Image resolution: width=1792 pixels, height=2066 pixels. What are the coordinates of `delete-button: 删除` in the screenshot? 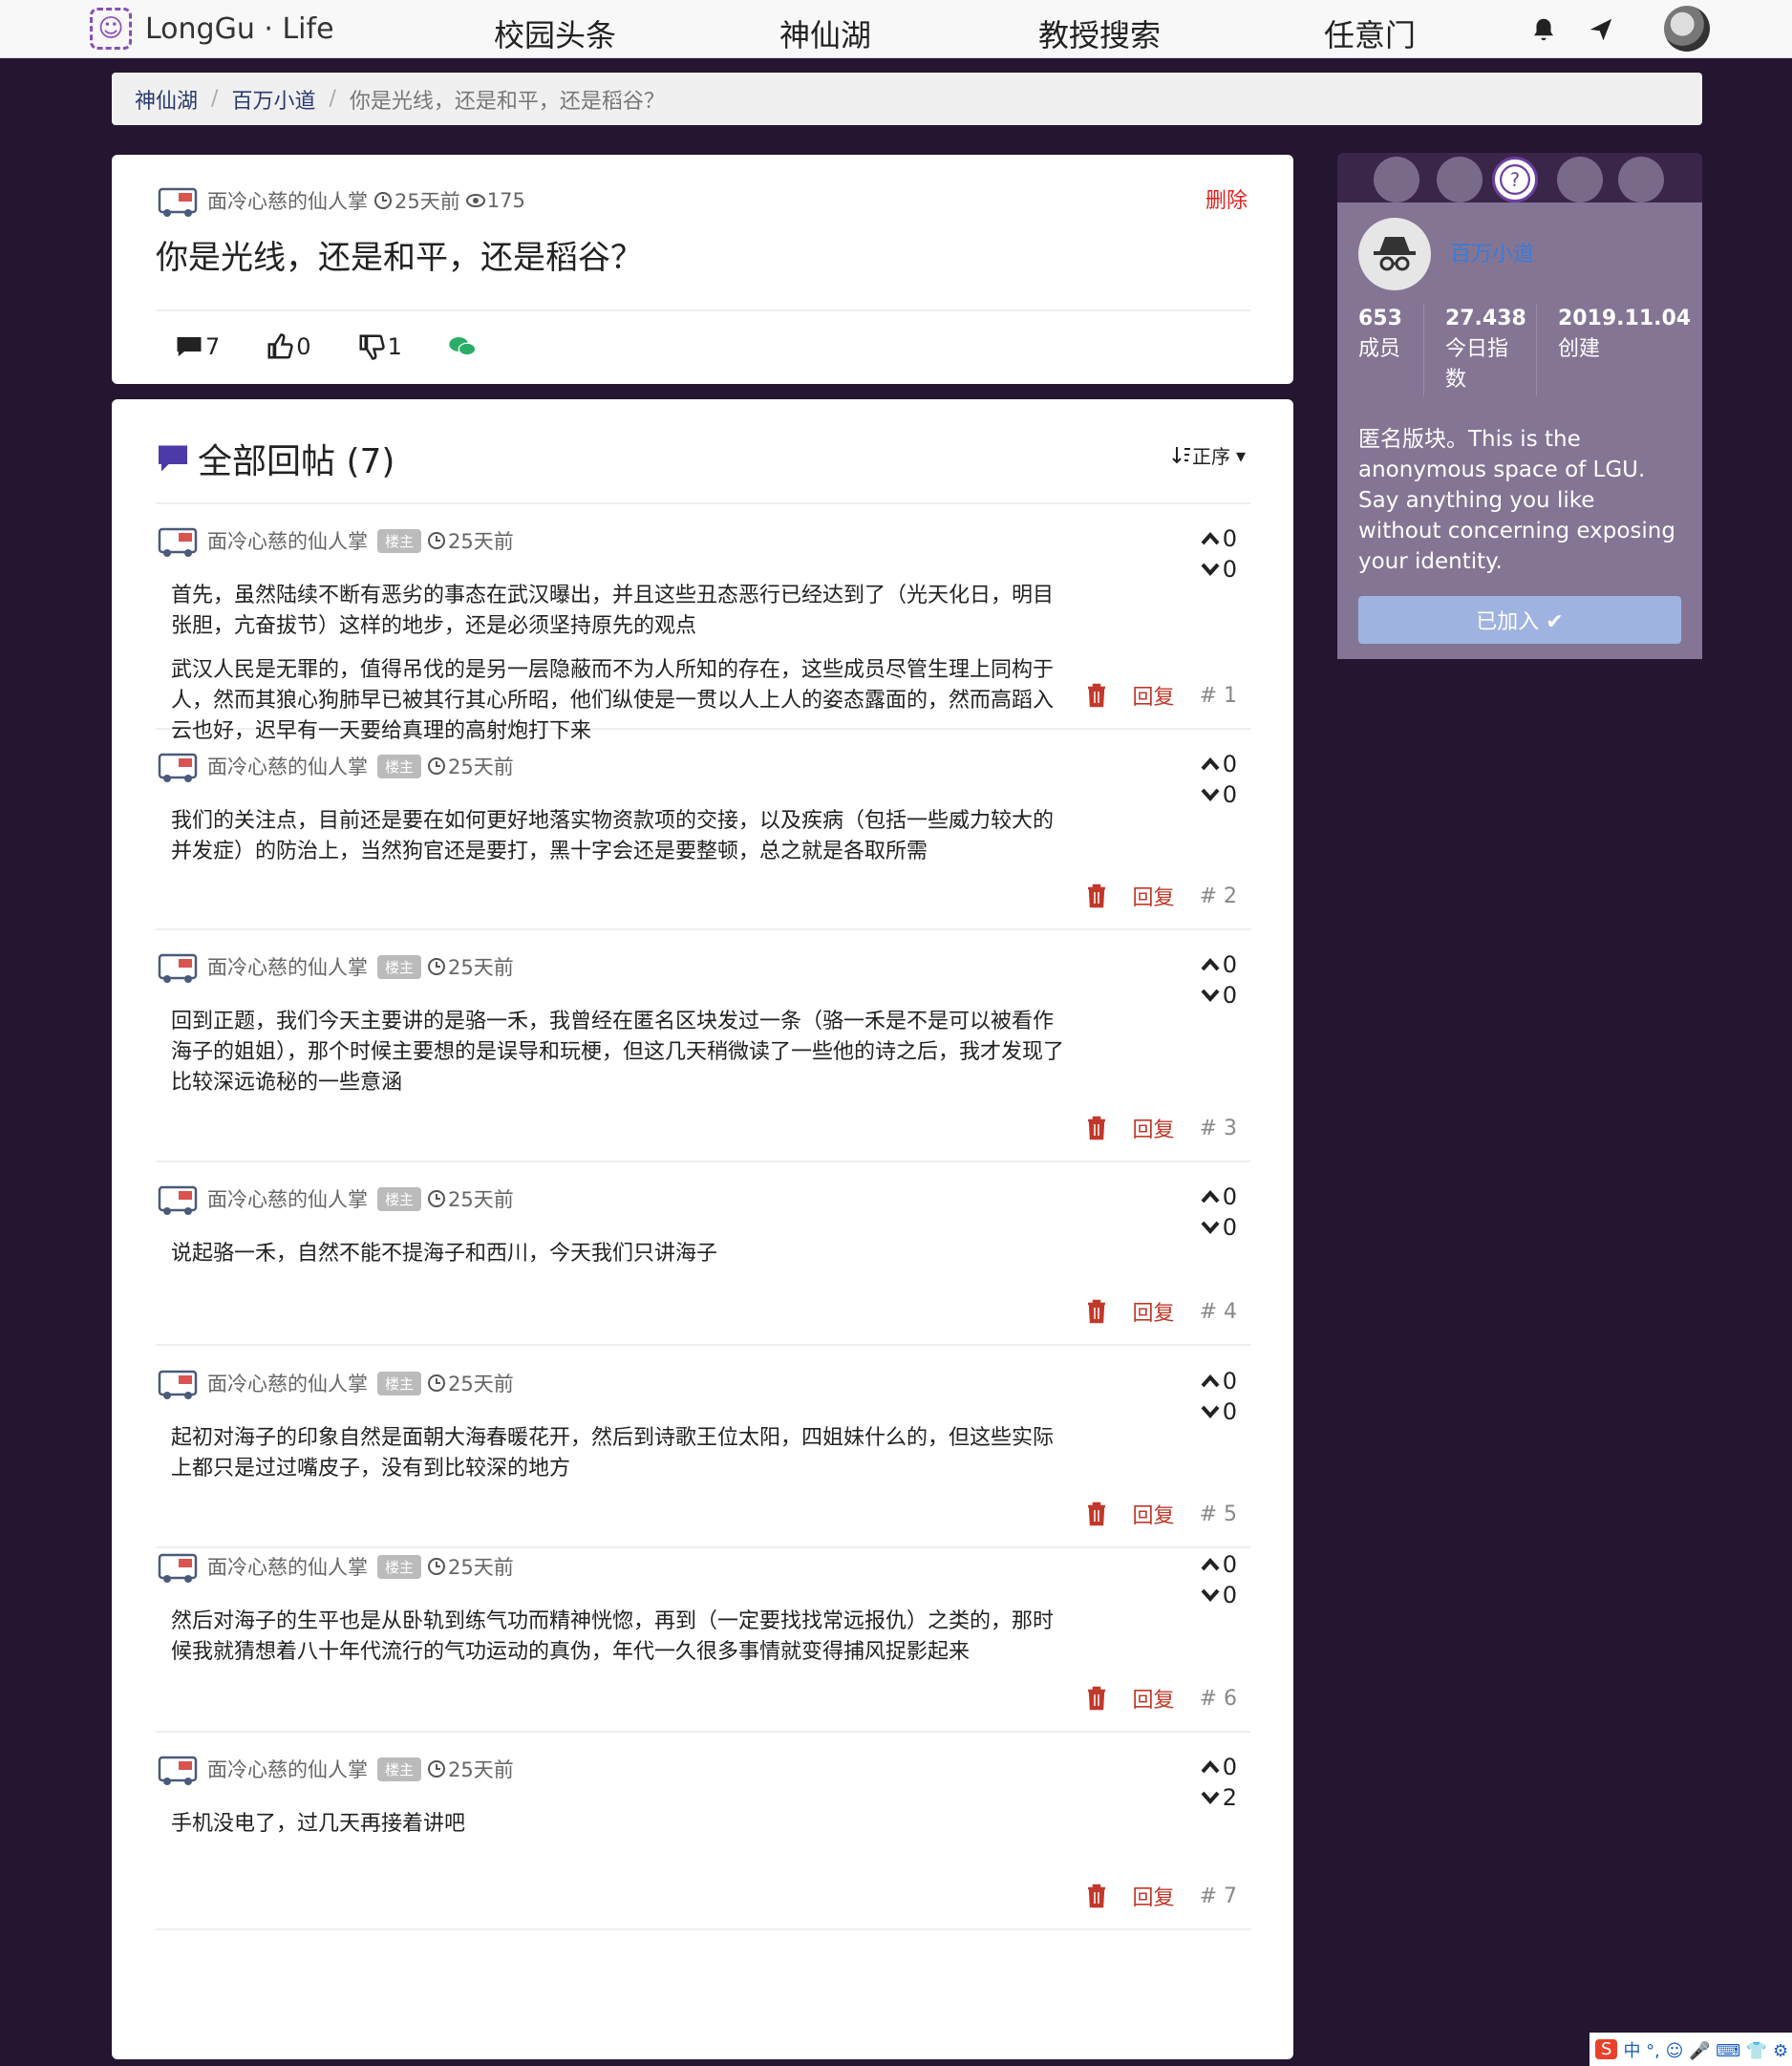 It's located at (1226, 198).